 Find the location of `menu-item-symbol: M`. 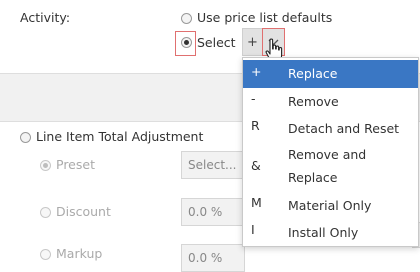

menu-item-symbol: M is located at coordinates (256, 202).